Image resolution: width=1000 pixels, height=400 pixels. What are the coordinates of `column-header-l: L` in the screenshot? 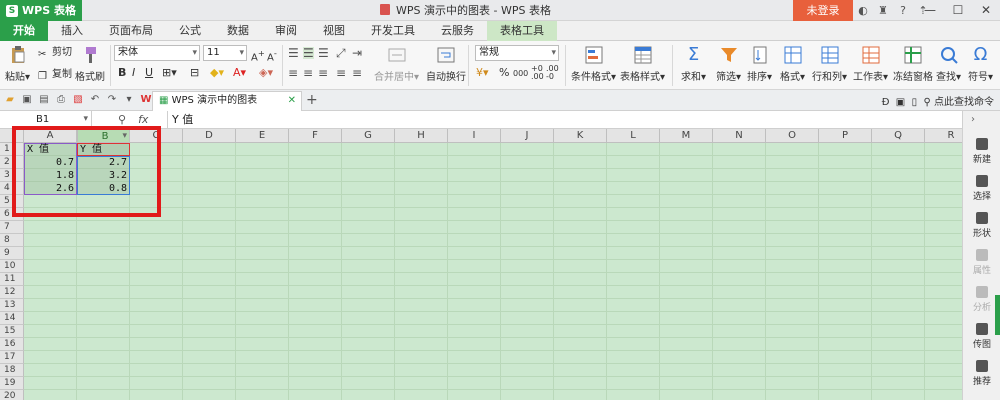 It's located at (633, 136).